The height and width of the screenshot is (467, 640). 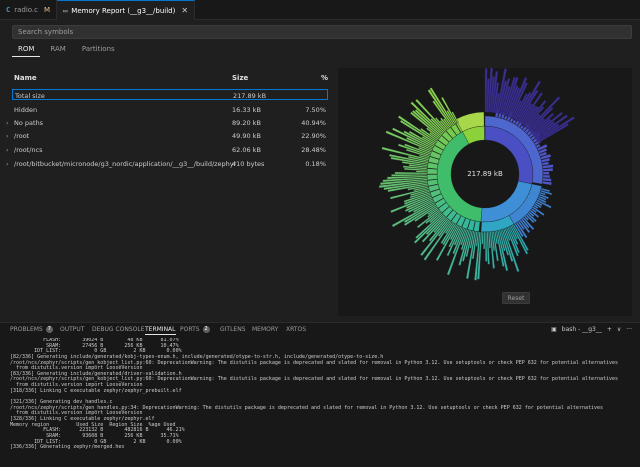 I want to click on row-name: No paths, so click(x=29, y=123).